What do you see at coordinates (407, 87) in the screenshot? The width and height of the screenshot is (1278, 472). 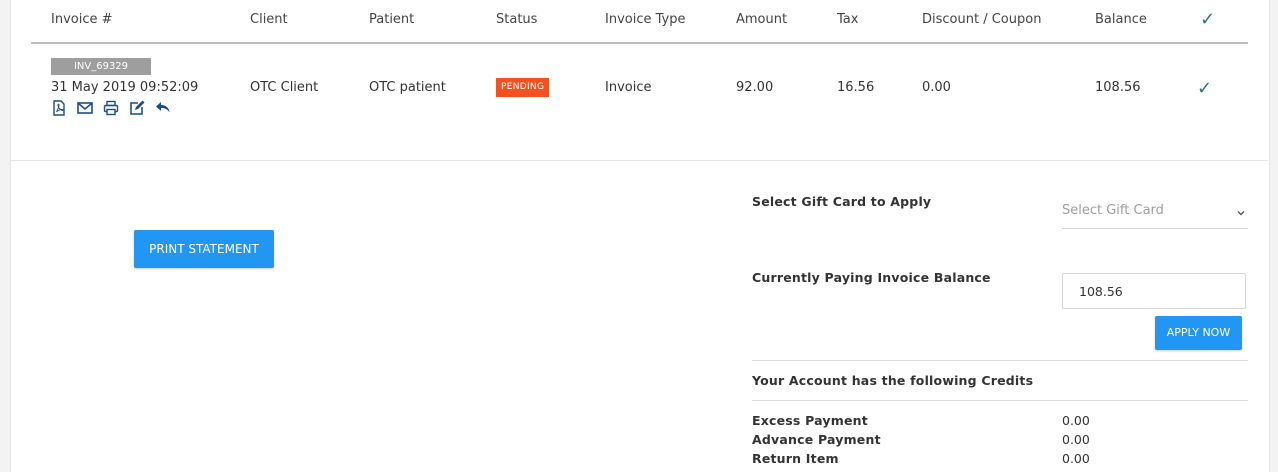 I see `patient-cell: OTC patient` at bounding box center [407, 87].